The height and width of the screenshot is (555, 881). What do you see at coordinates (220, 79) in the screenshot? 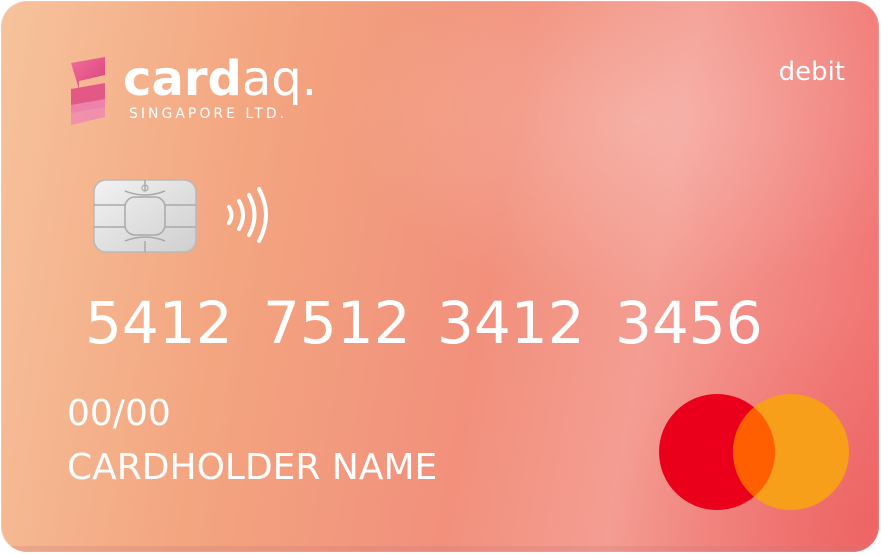
I see `brand-name: cardaq.` at bounding box center [220, 79].